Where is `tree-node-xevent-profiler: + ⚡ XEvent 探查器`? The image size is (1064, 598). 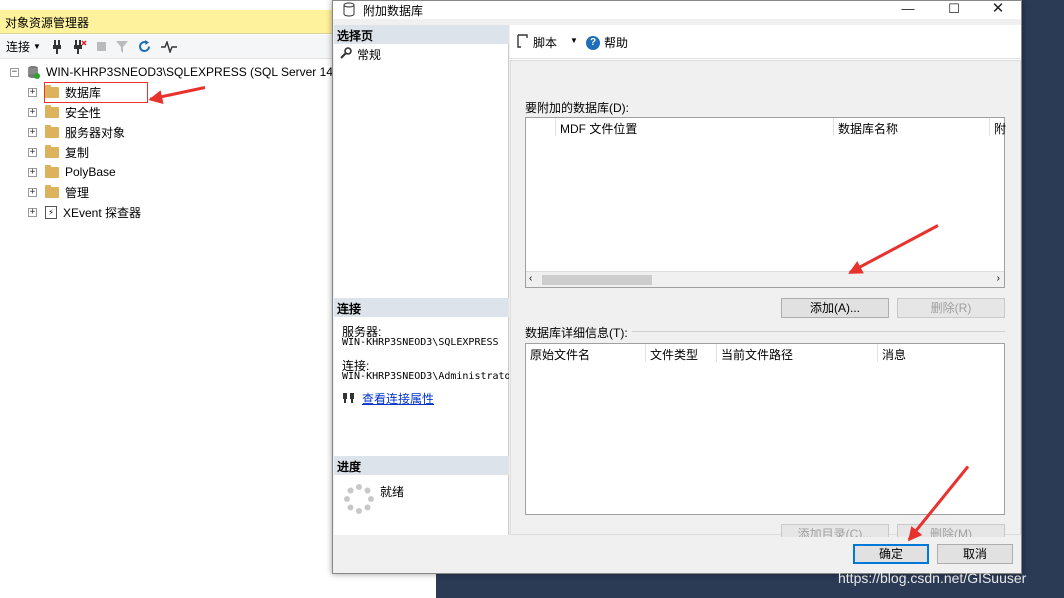 tree-node-xevent-profiler: + ⚡ XEvent 探查器 is located at coordinates (84, 212).